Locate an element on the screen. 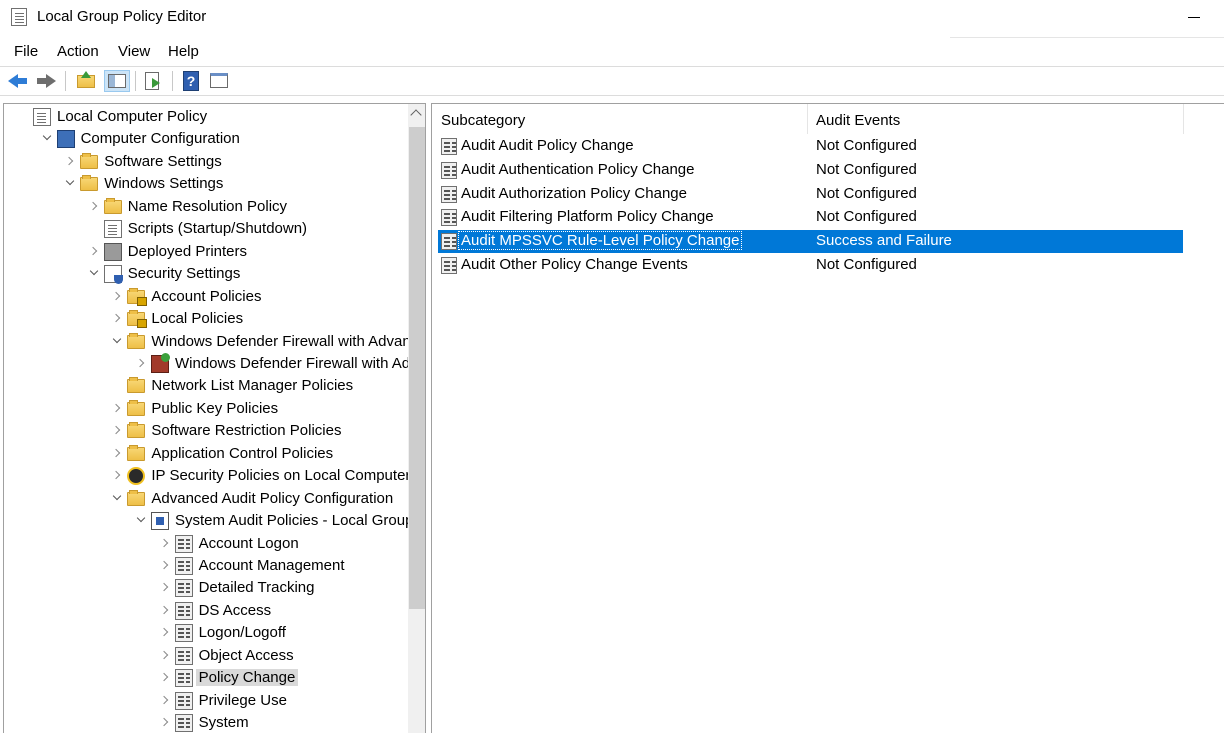 The image size is (1224, 733). tree-item: Account Logon is located at coordinates (204, 544).